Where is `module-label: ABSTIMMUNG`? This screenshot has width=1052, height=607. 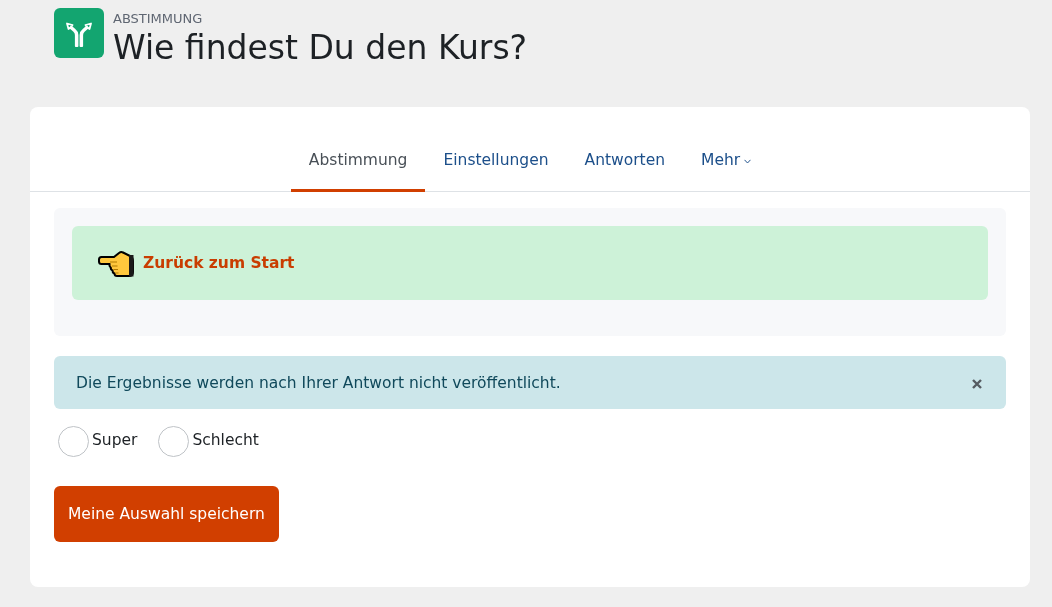
module-label: ABSTIMMUNG is located at coordinates (158, 19).